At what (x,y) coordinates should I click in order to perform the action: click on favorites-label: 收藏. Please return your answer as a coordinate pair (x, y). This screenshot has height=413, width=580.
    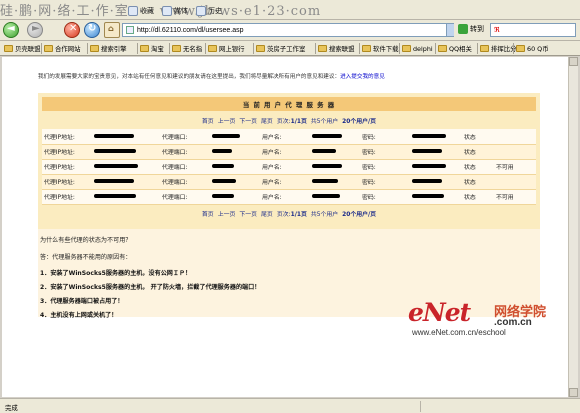
    Looking at the image, I should click on (147, 11).